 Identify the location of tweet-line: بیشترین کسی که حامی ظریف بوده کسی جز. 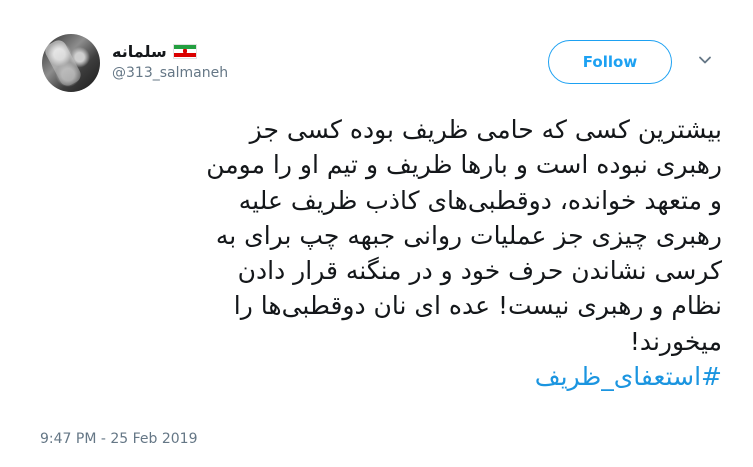
(485, 129).